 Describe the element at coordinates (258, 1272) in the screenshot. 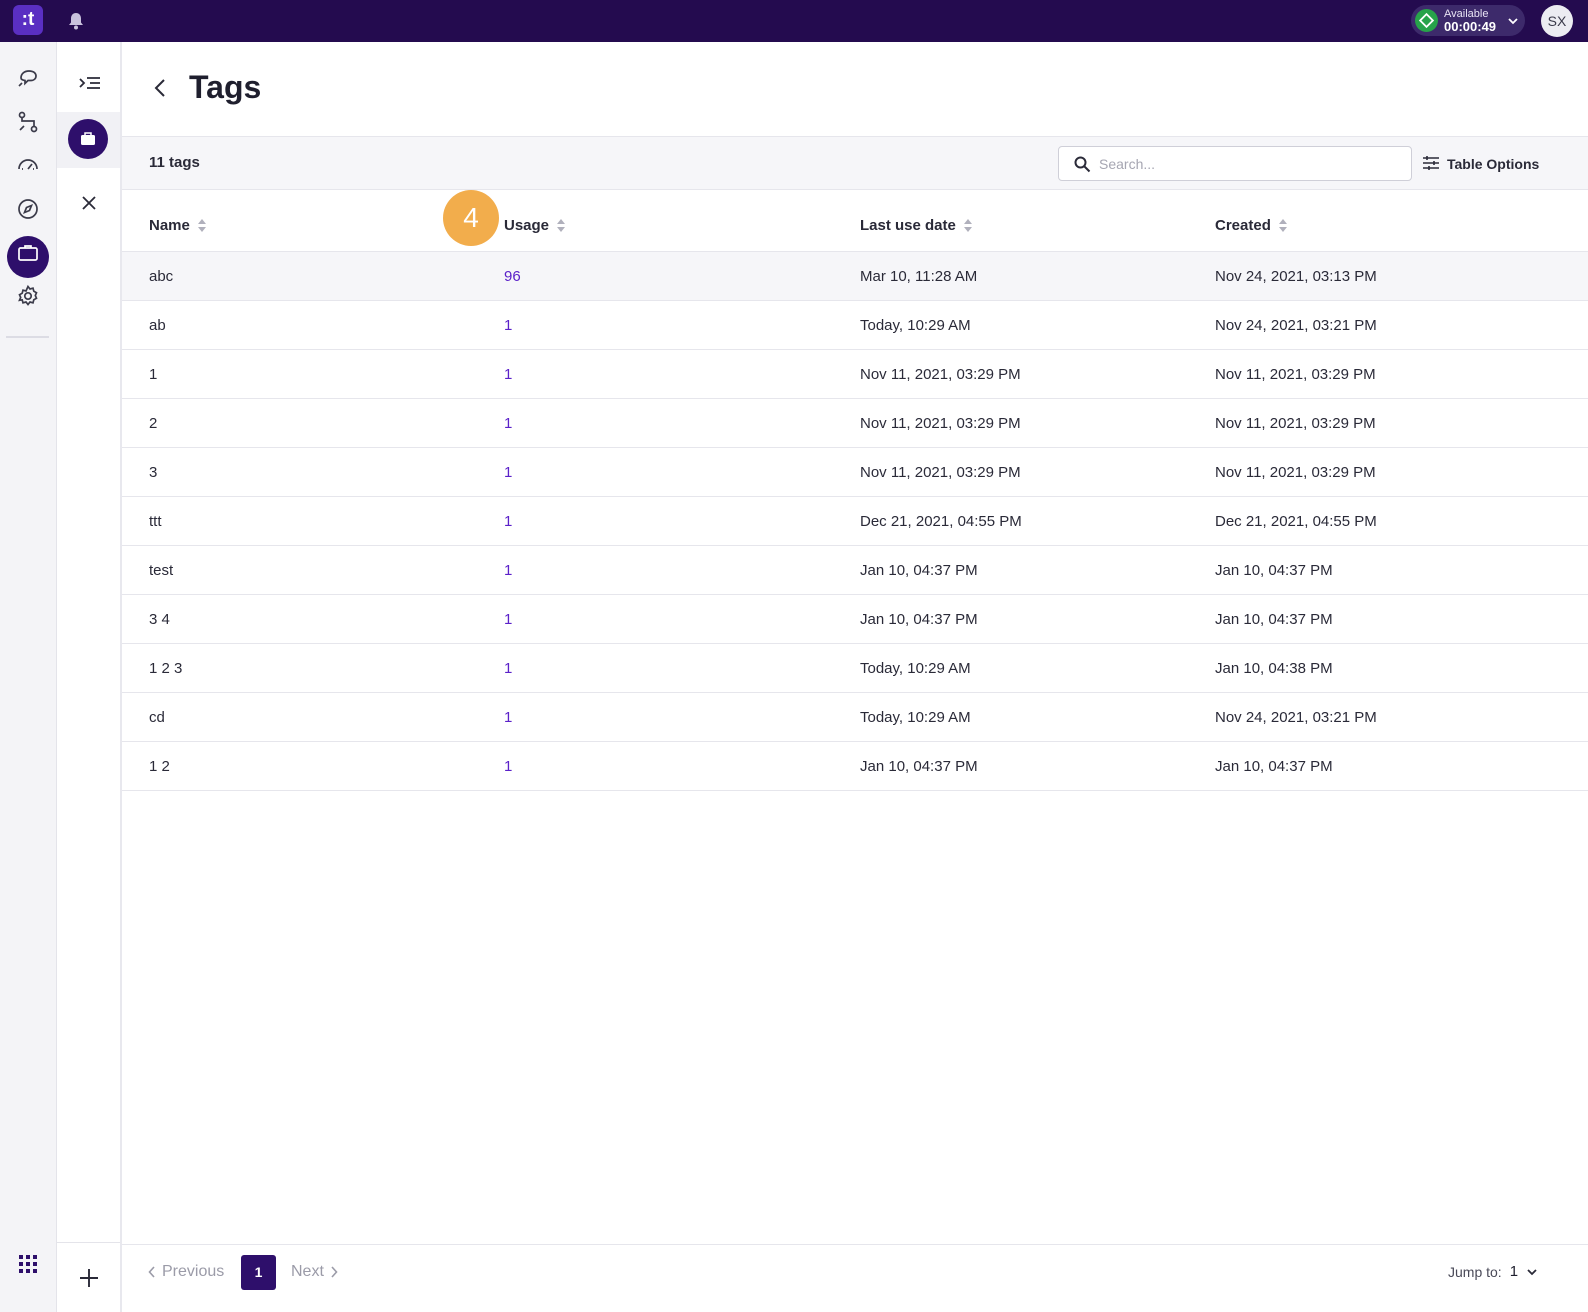

I see `page-number-button: 1` at that location.